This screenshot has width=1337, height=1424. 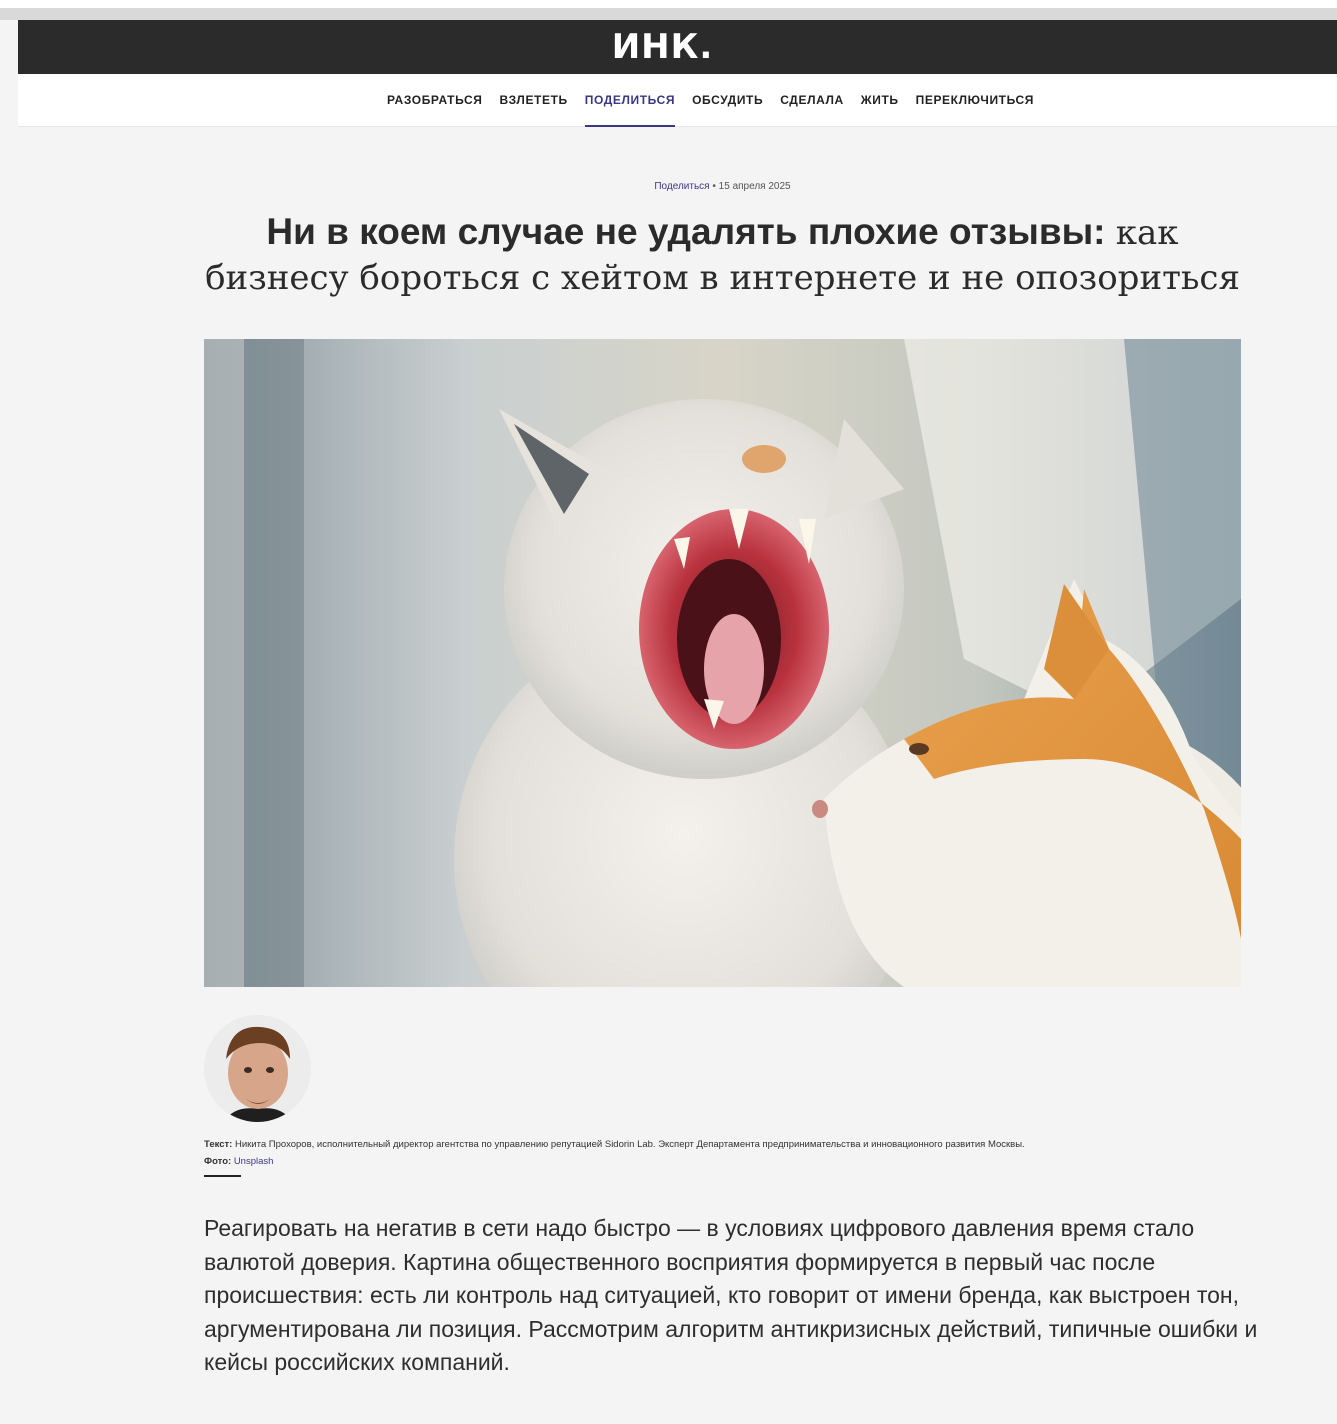 I want to click on browser-top-strip, so click(x=668, y=4).